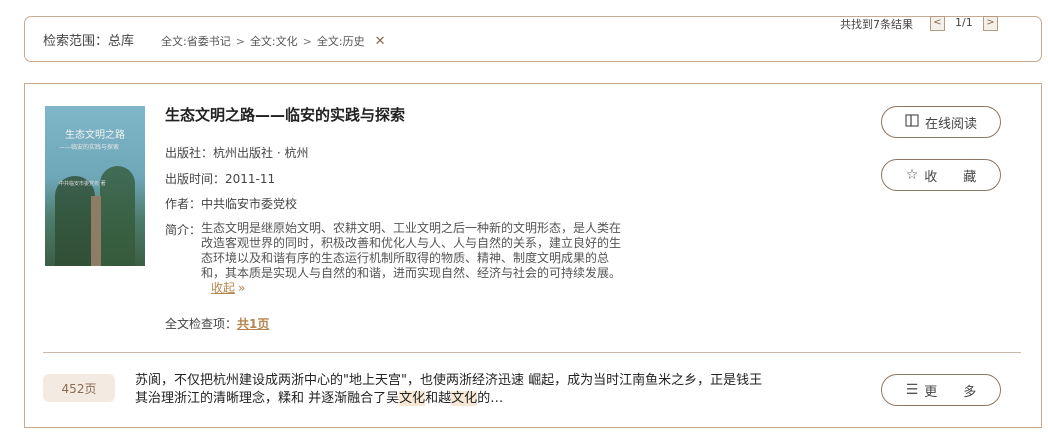  Describe the element at coordinates (937, 23) in the screenshot. I see `prev-page-button: <` at that location.